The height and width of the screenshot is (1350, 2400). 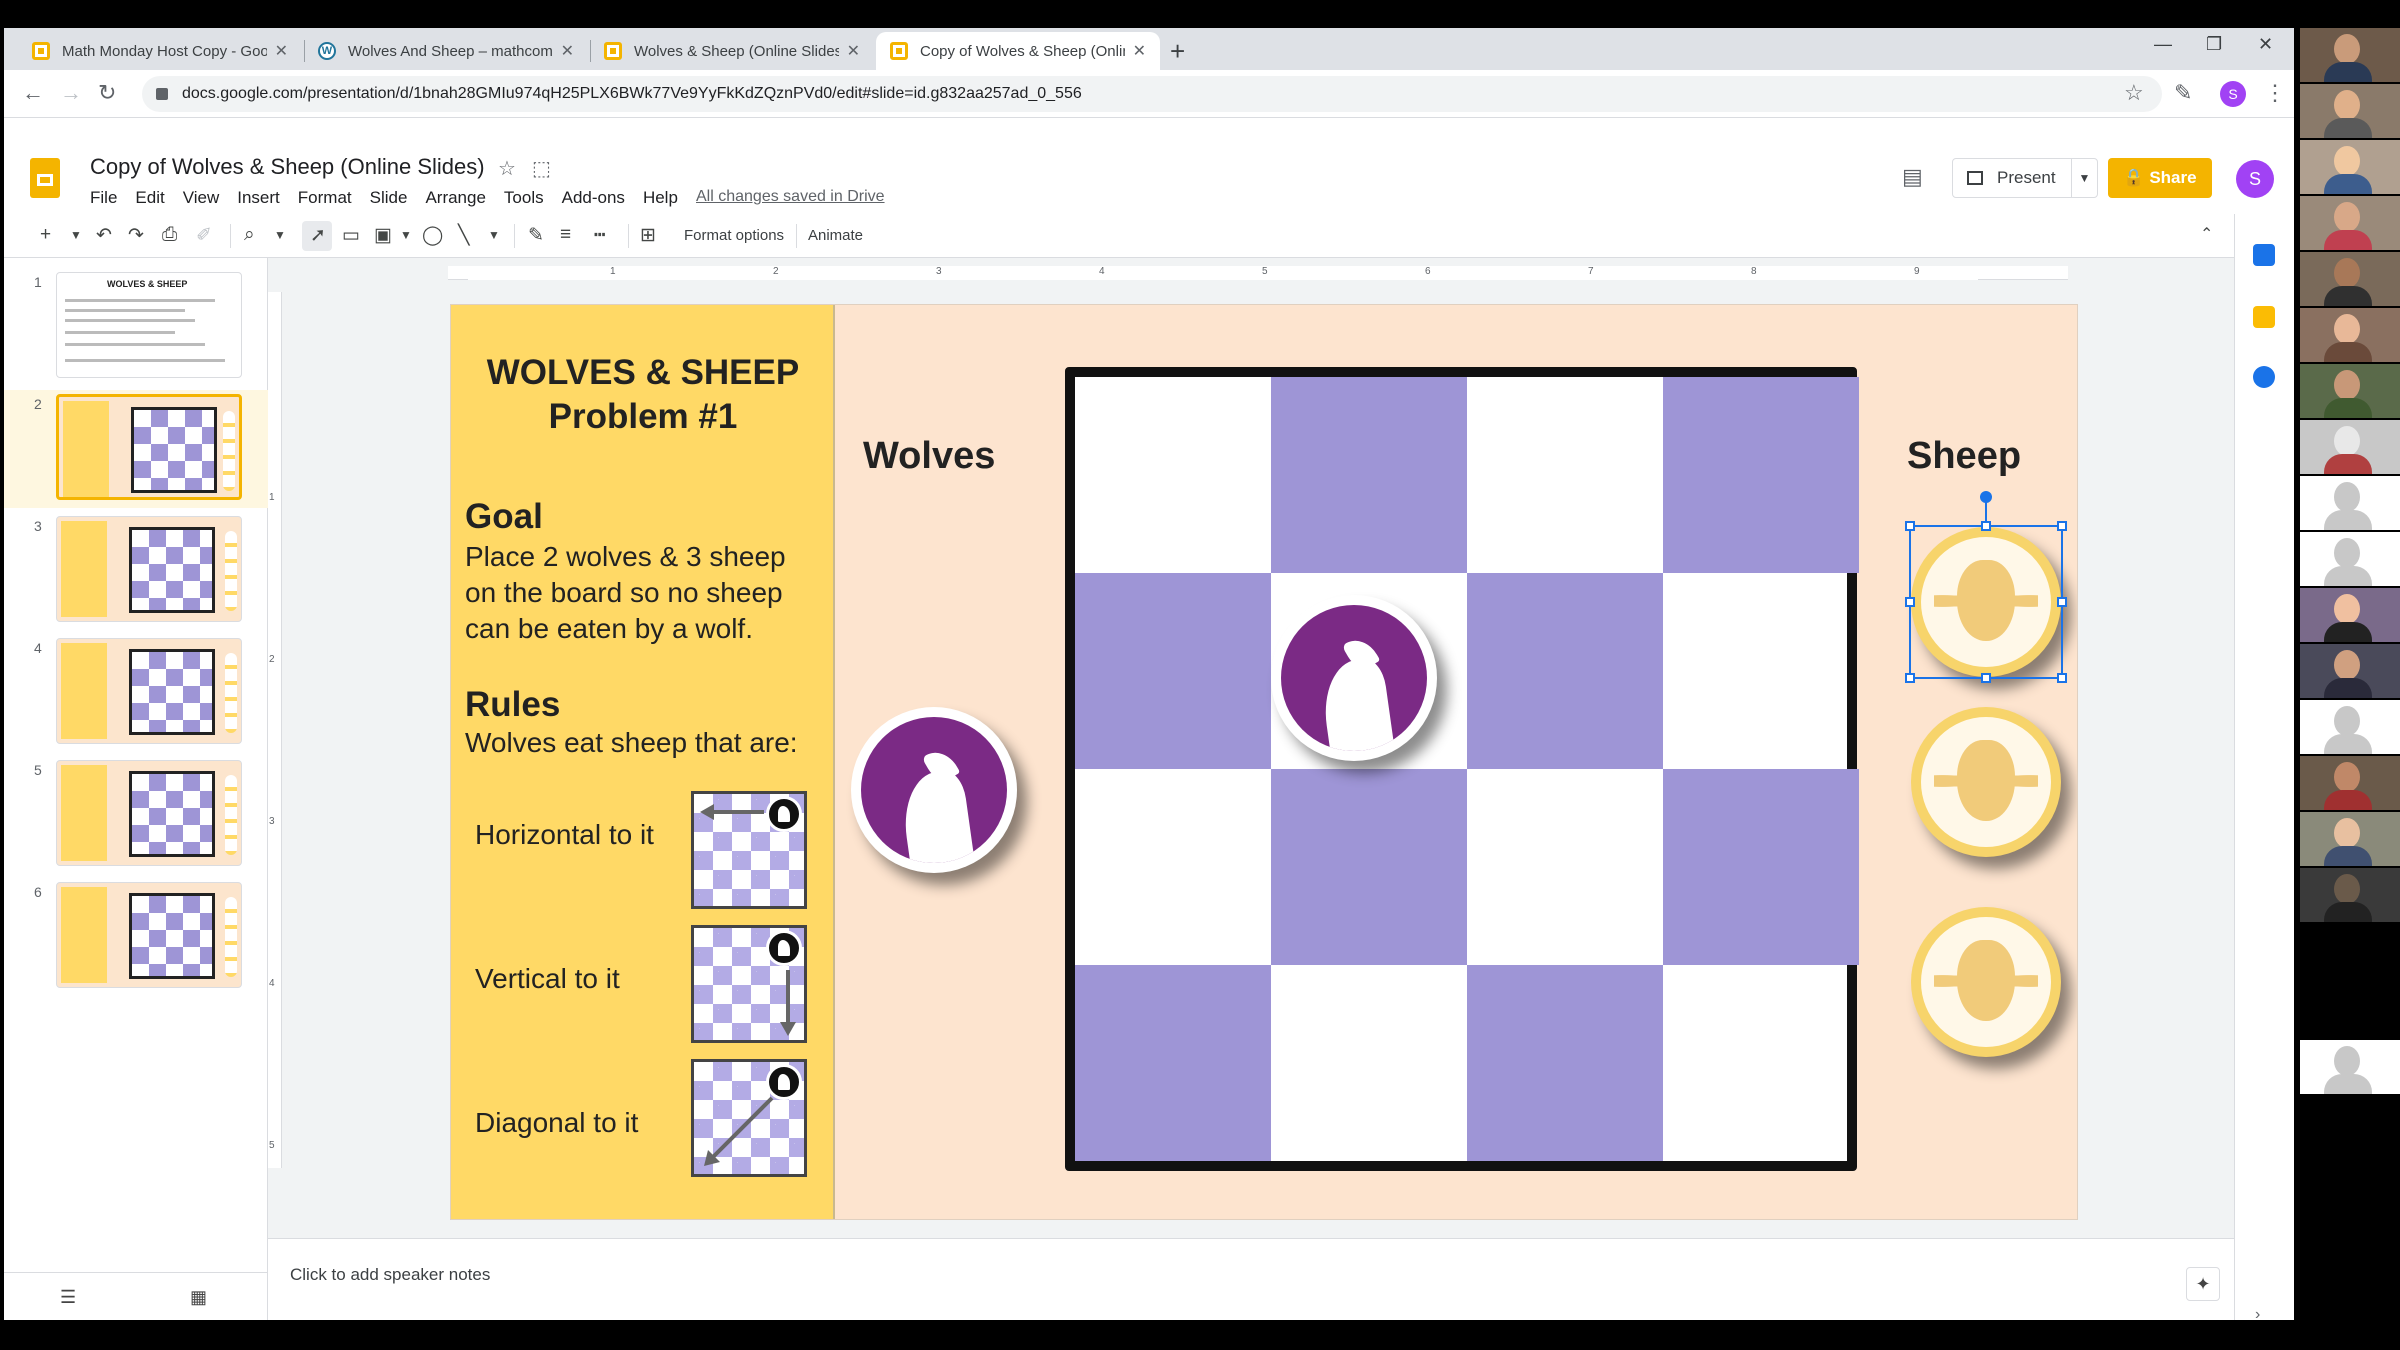 I want to click on wolf-token-on-board, so click(x=1354, y=678).